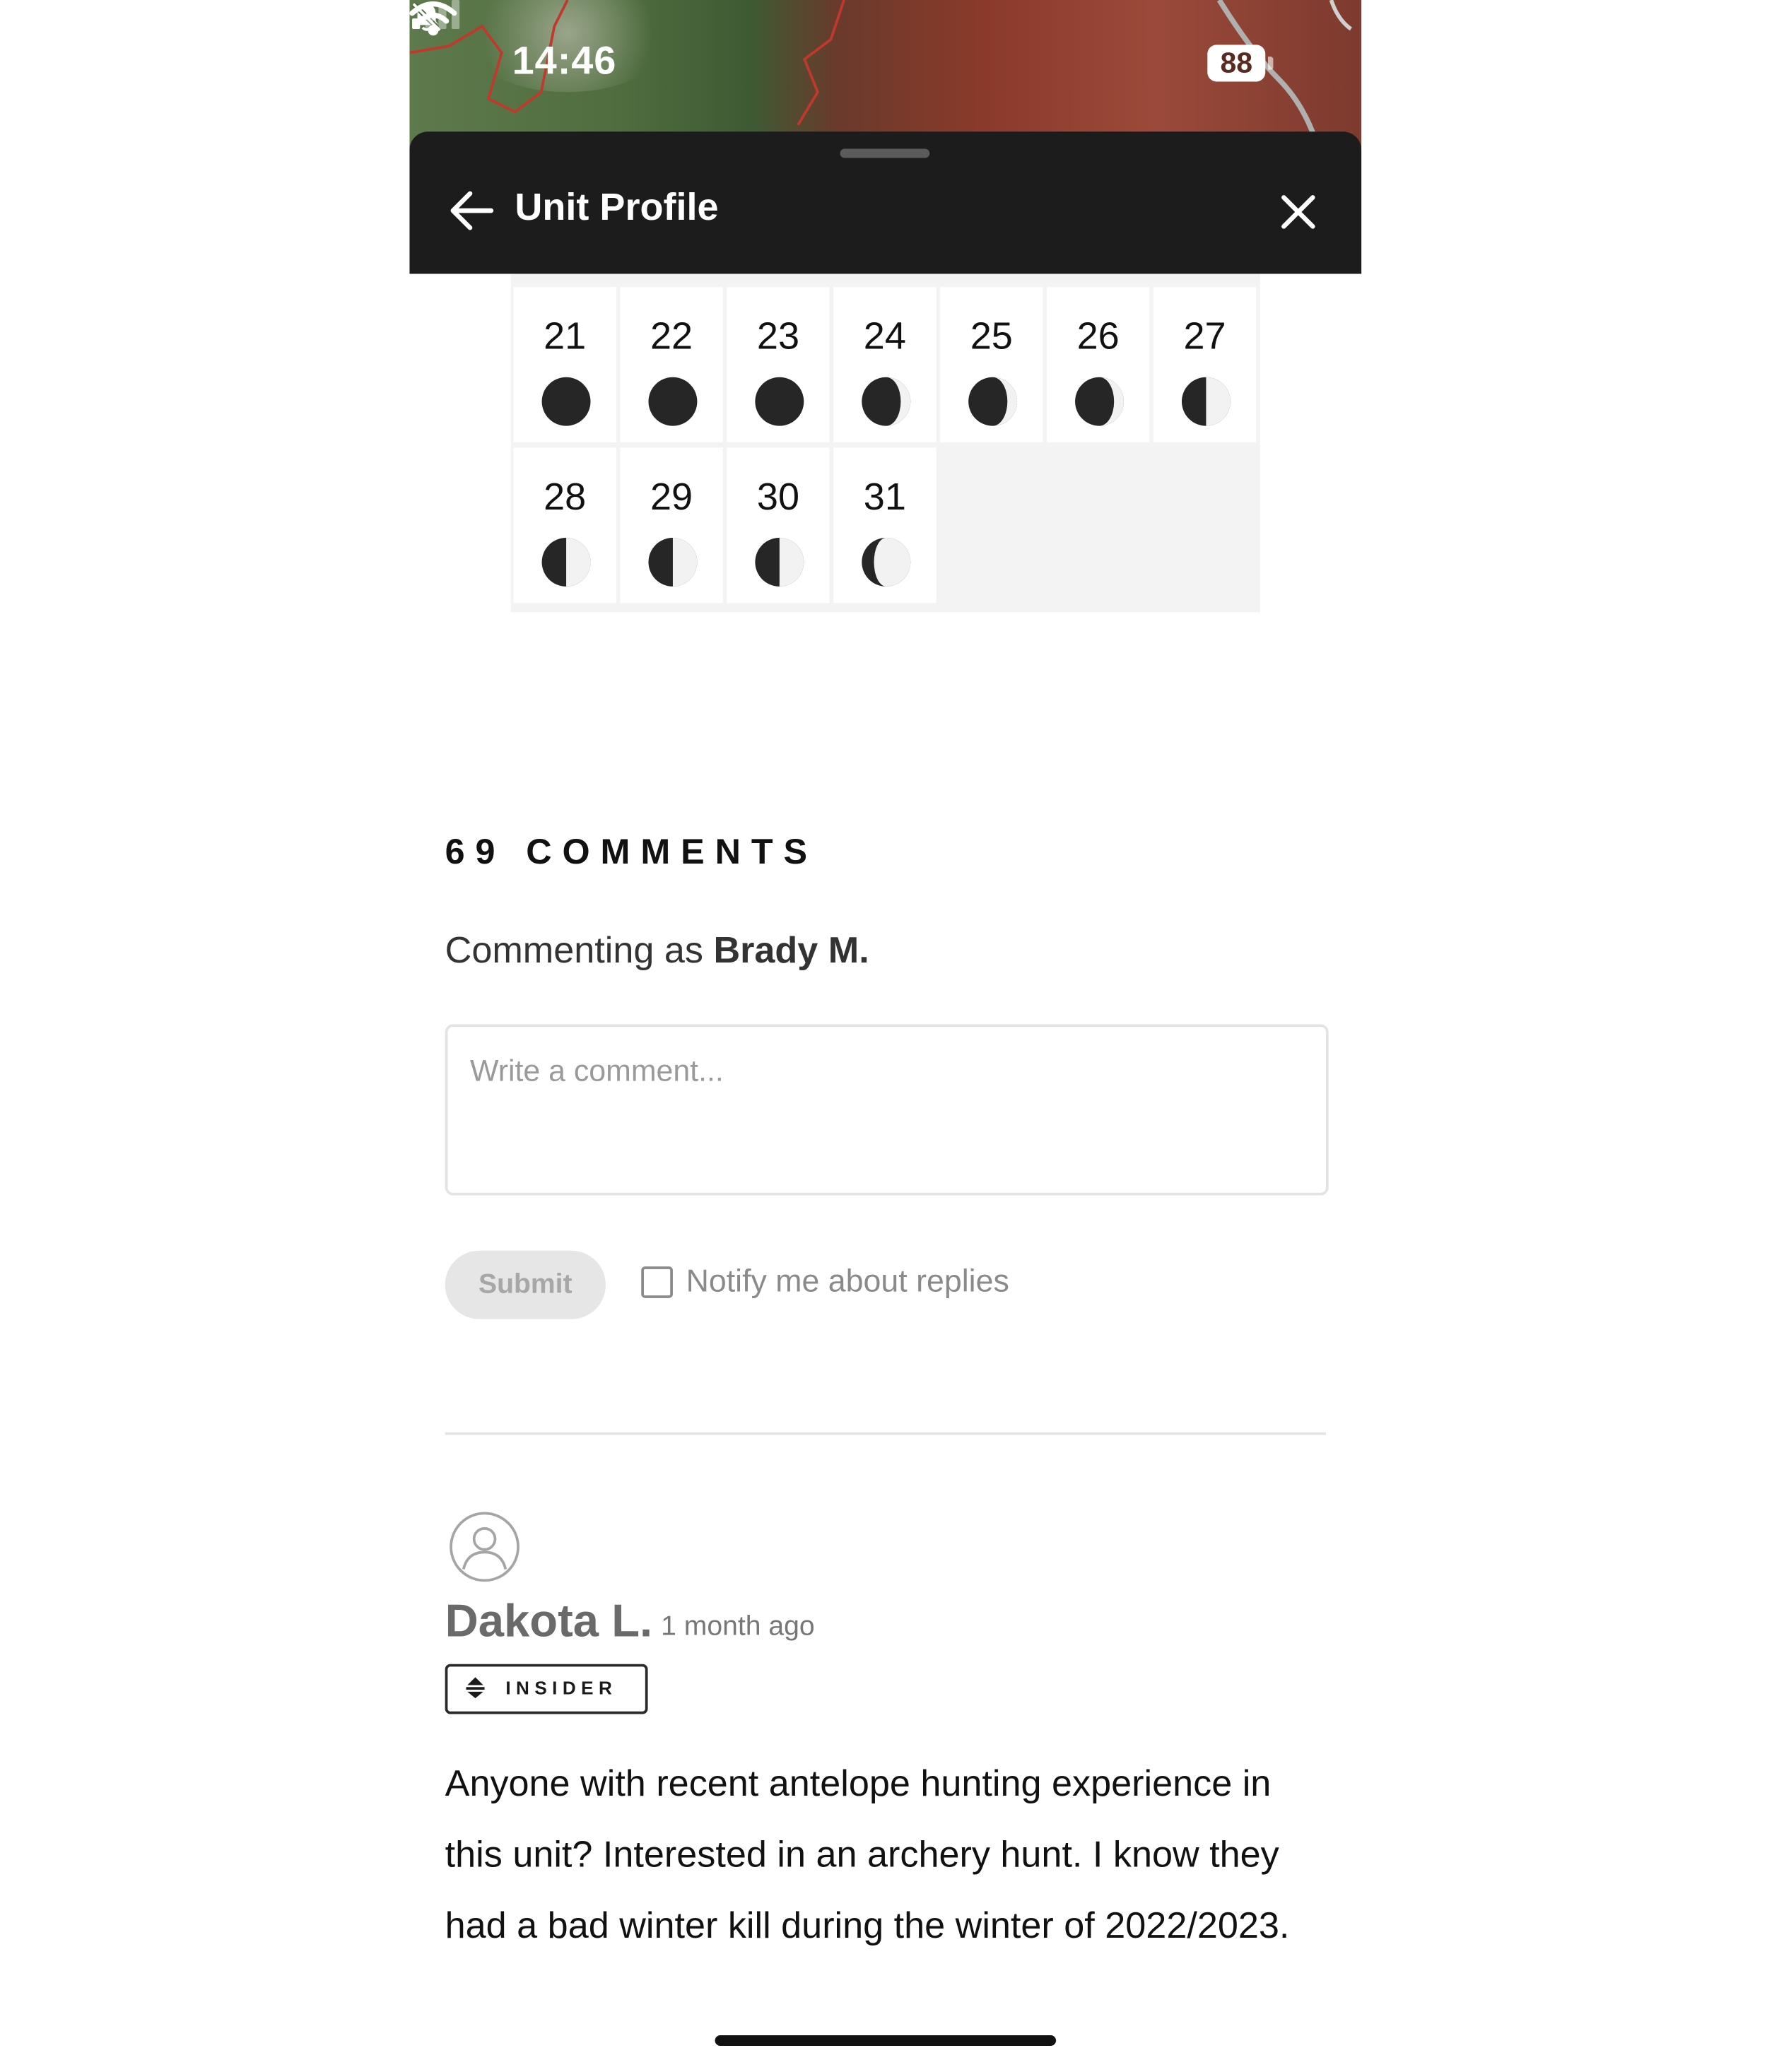  I want to click on battery-indicator: 88, so click(1241, 63).